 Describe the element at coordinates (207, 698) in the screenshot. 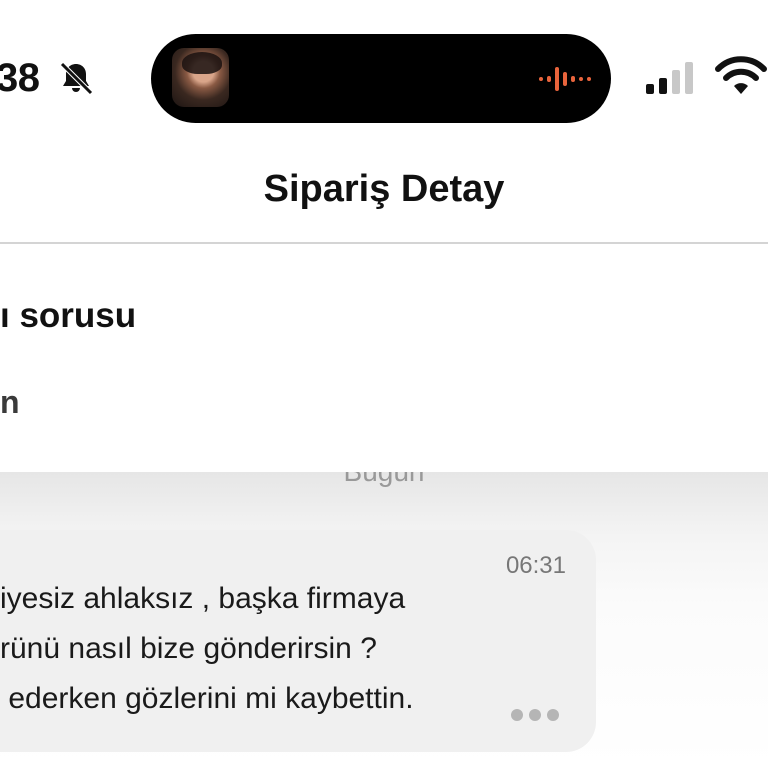

I see `message-line: ederken gözlerini mi kaybettin.` at that location.